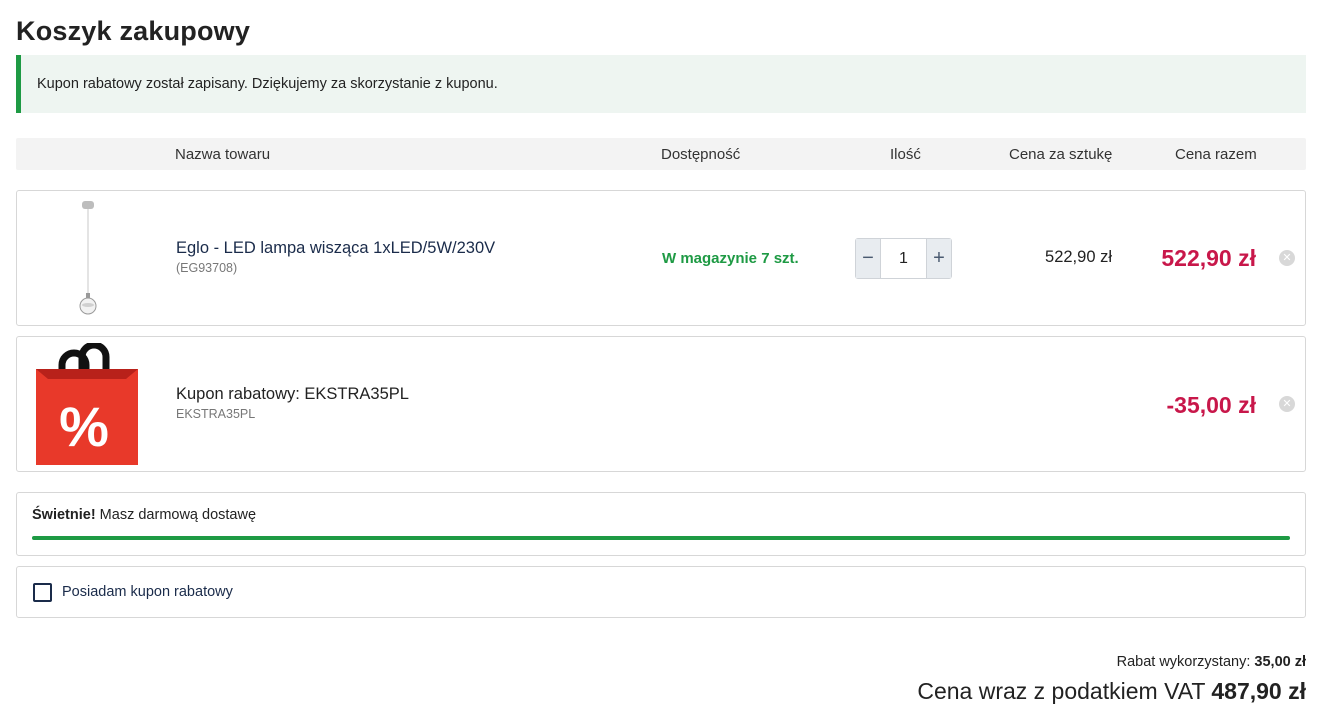  Describe the element at coordinates (292, 394) in the screenshot. I see `coupon-name: Kupon rabatowy: EKSTRA35PL` at that location.